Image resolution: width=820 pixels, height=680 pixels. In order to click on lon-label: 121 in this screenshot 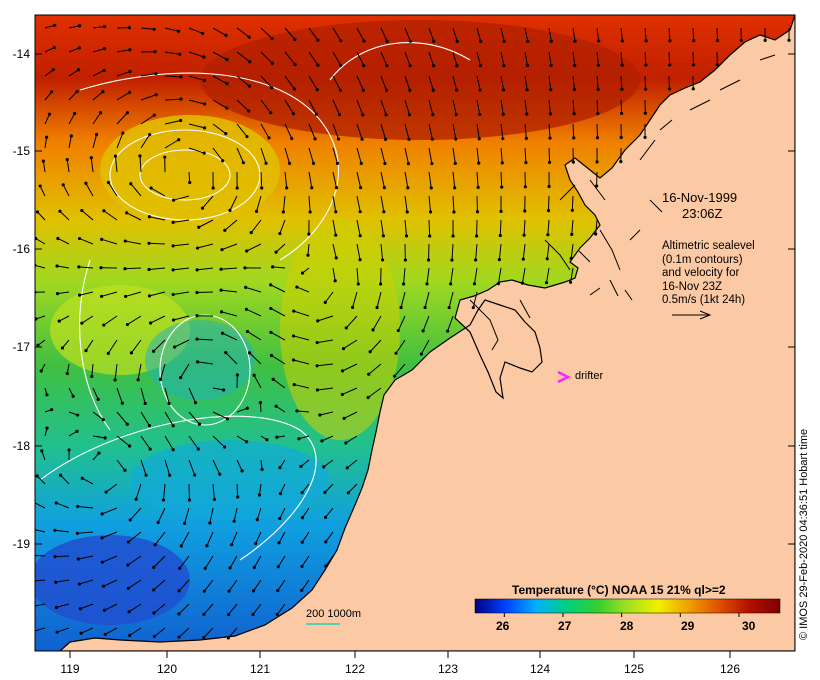, I will do `click(260, 669)`.